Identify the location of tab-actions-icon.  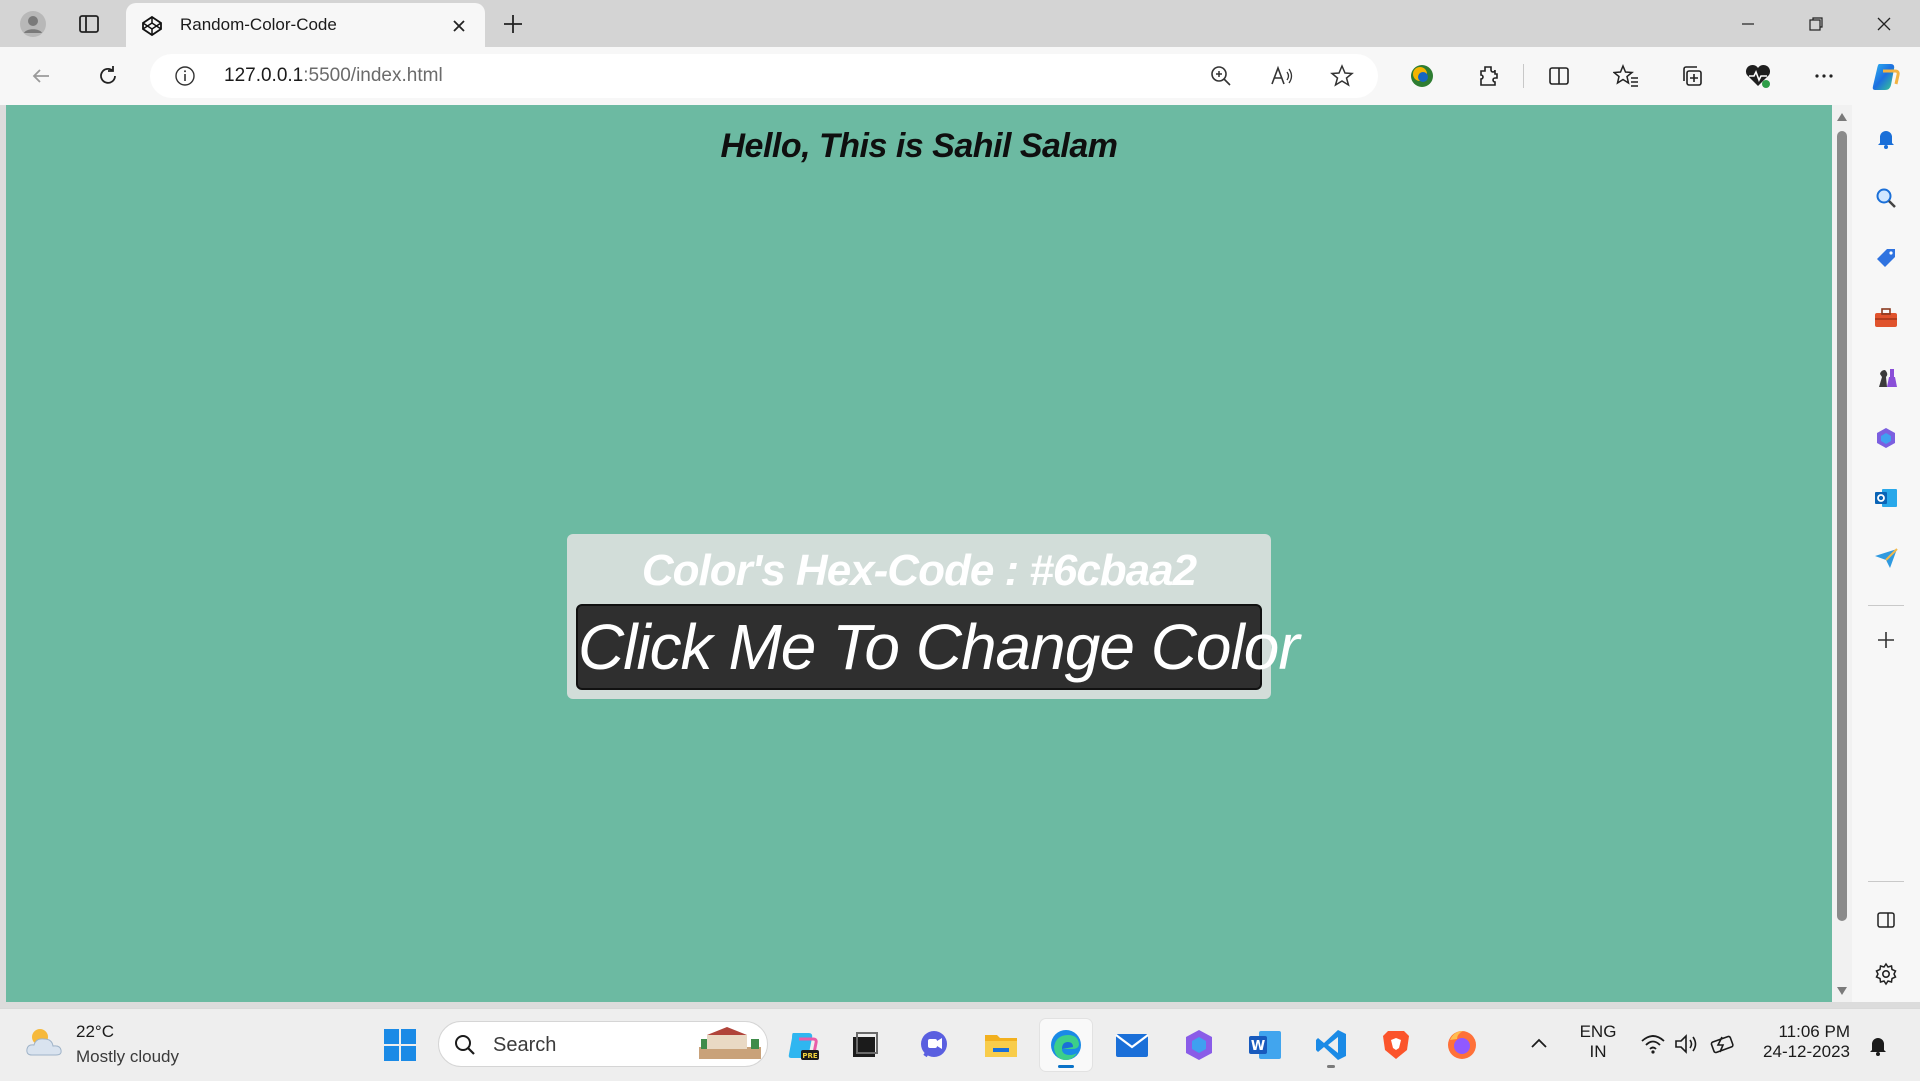
(89, 24).